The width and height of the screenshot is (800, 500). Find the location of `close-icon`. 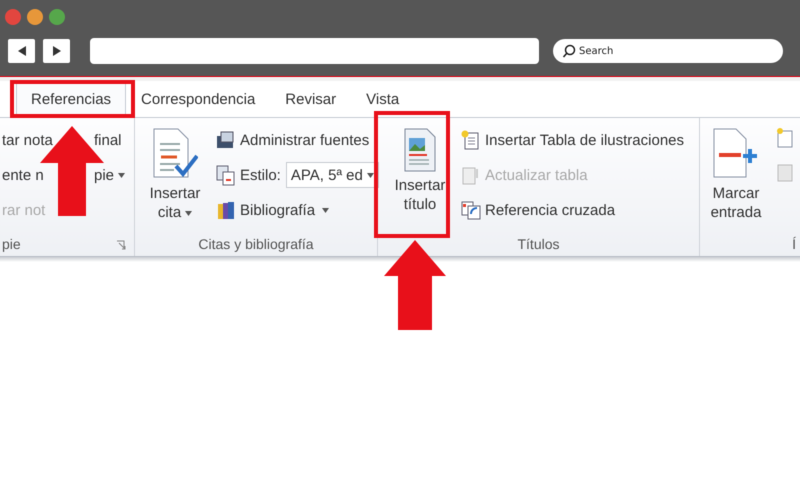

close-icon is located at coordinates (13, 17).